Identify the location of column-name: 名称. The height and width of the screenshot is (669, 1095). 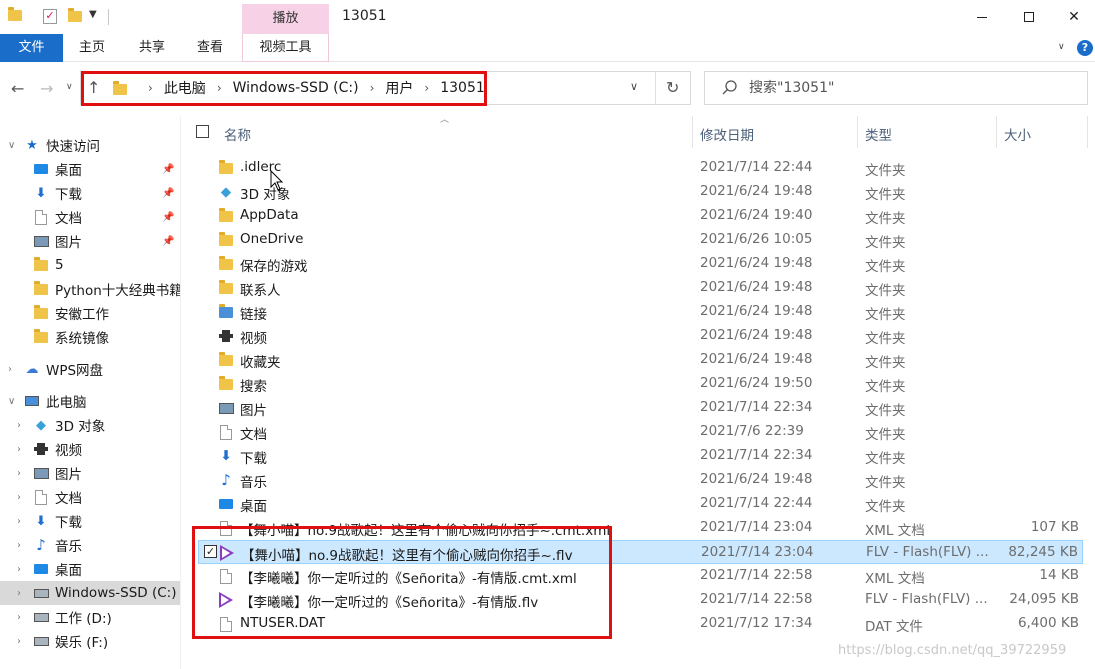
(237, 134).